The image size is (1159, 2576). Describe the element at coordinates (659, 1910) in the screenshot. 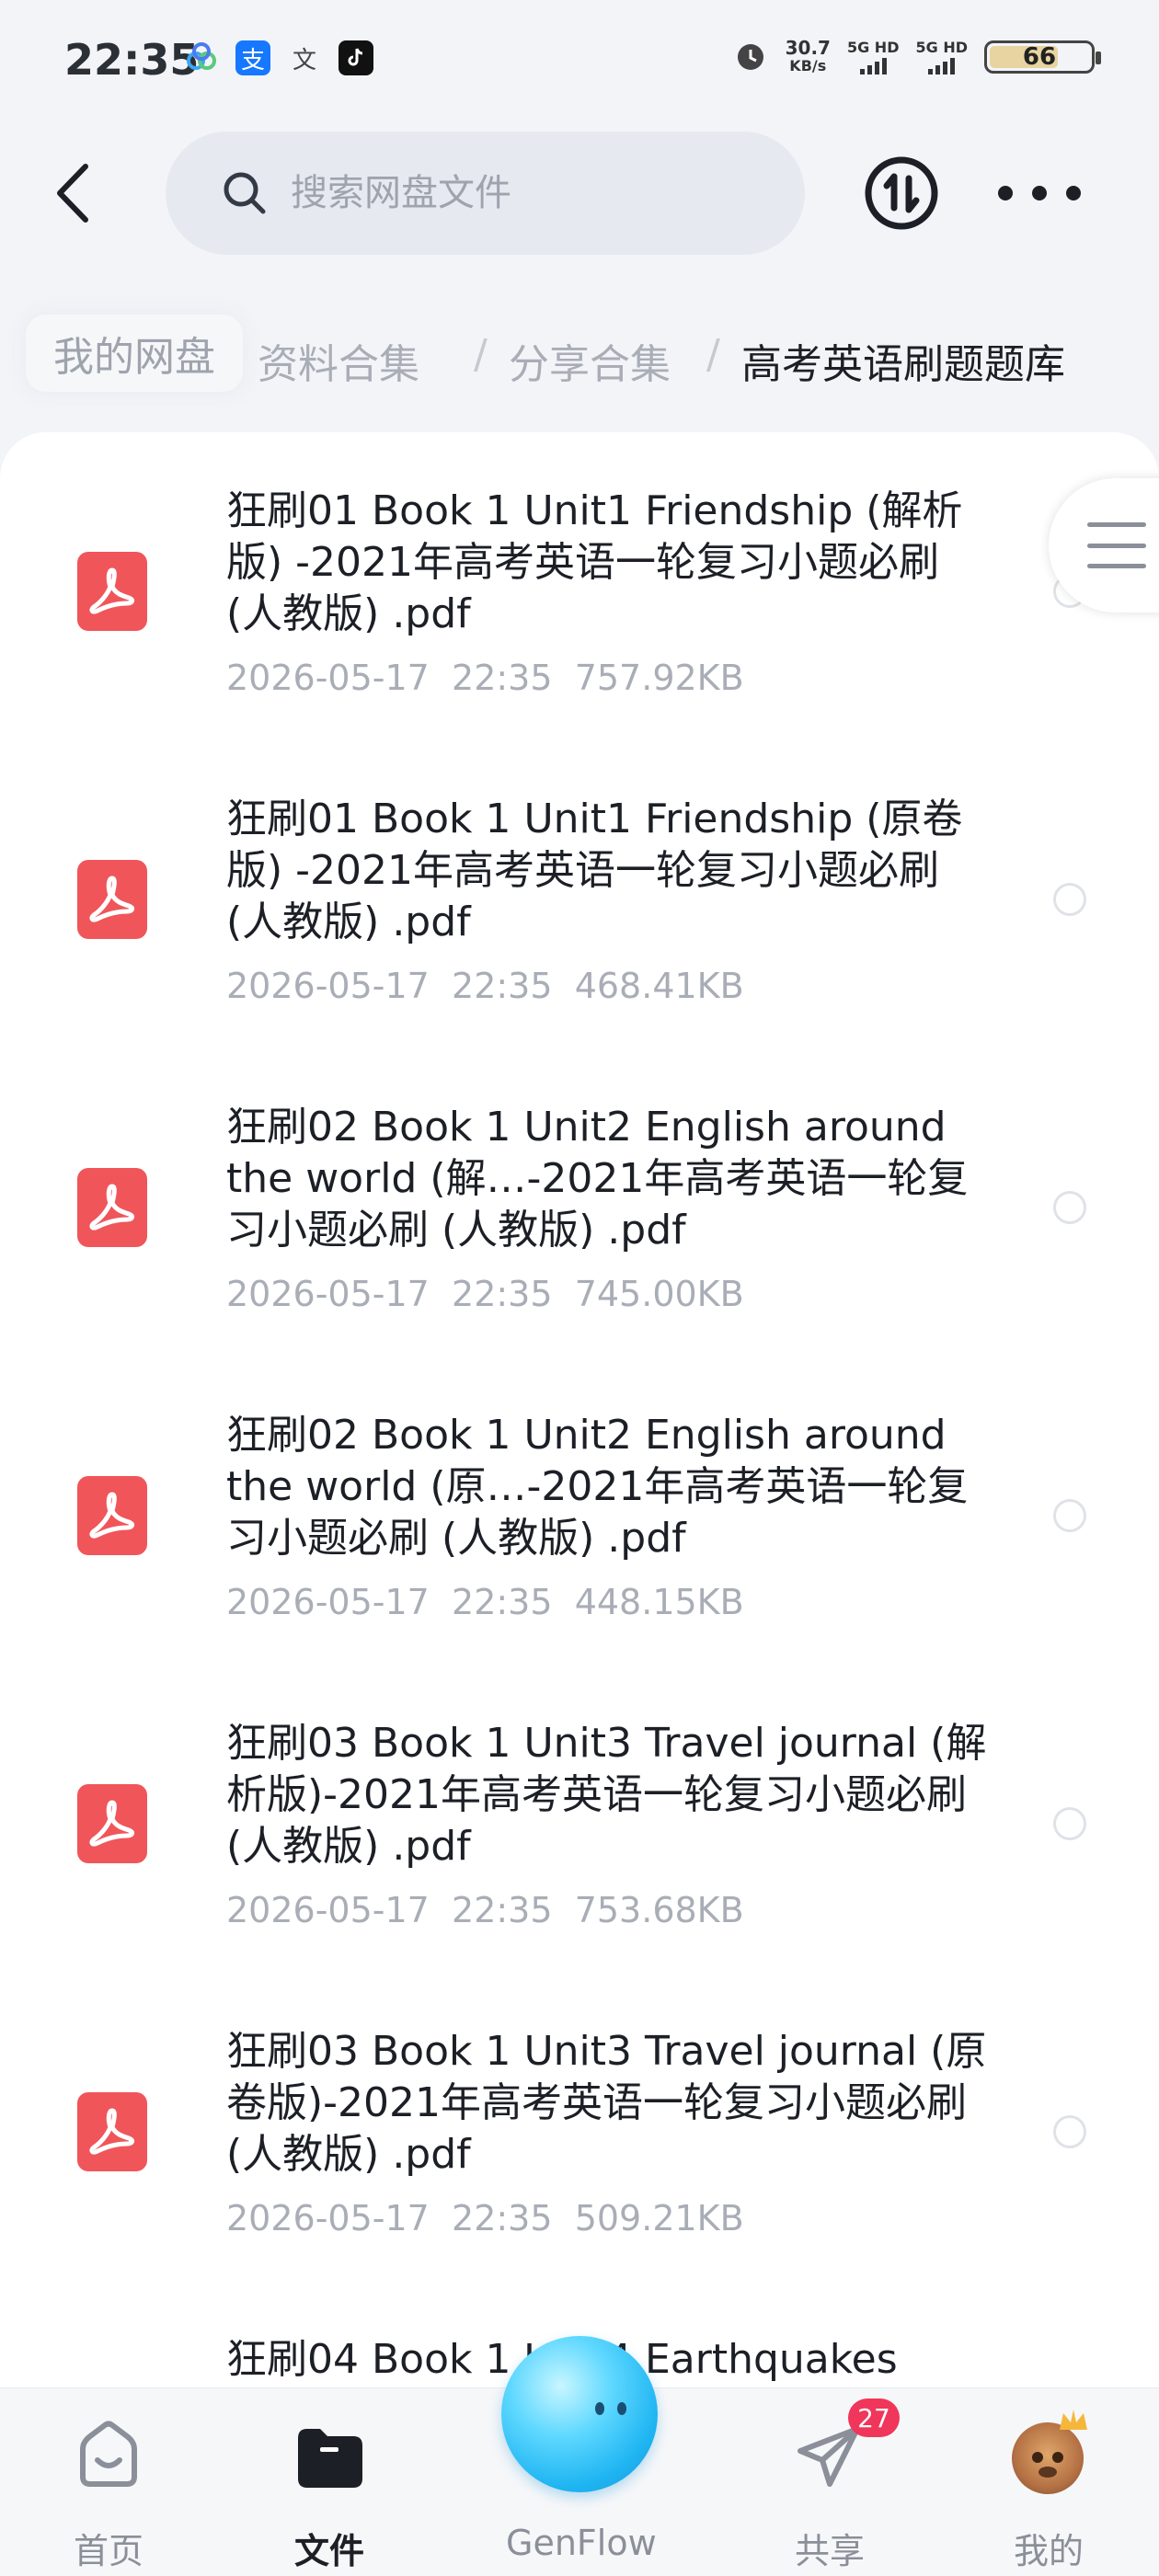

I see `file-size: 753.68KB` at that location.